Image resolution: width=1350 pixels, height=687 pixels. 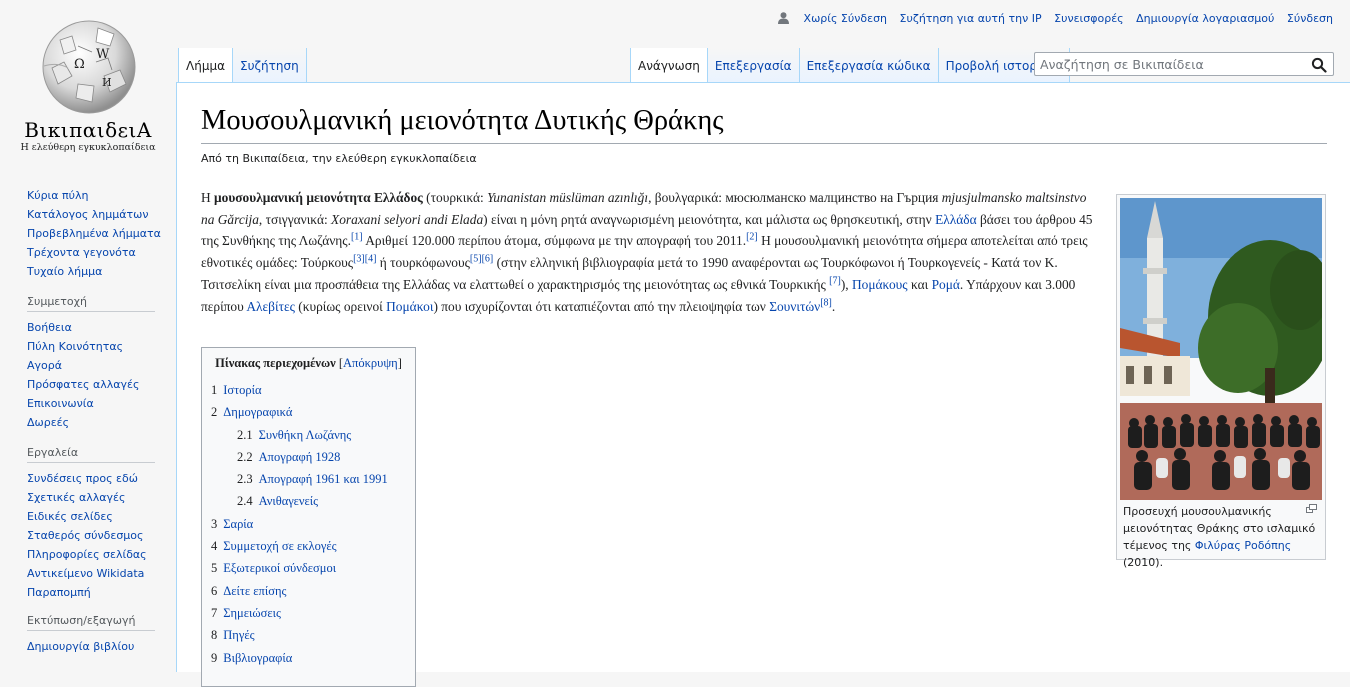 What do you see at coordinates (91, 303) in the screenshot?
I see `sidebar-heading-participation: Συμμετοχή` at bounding box center [91, 303].